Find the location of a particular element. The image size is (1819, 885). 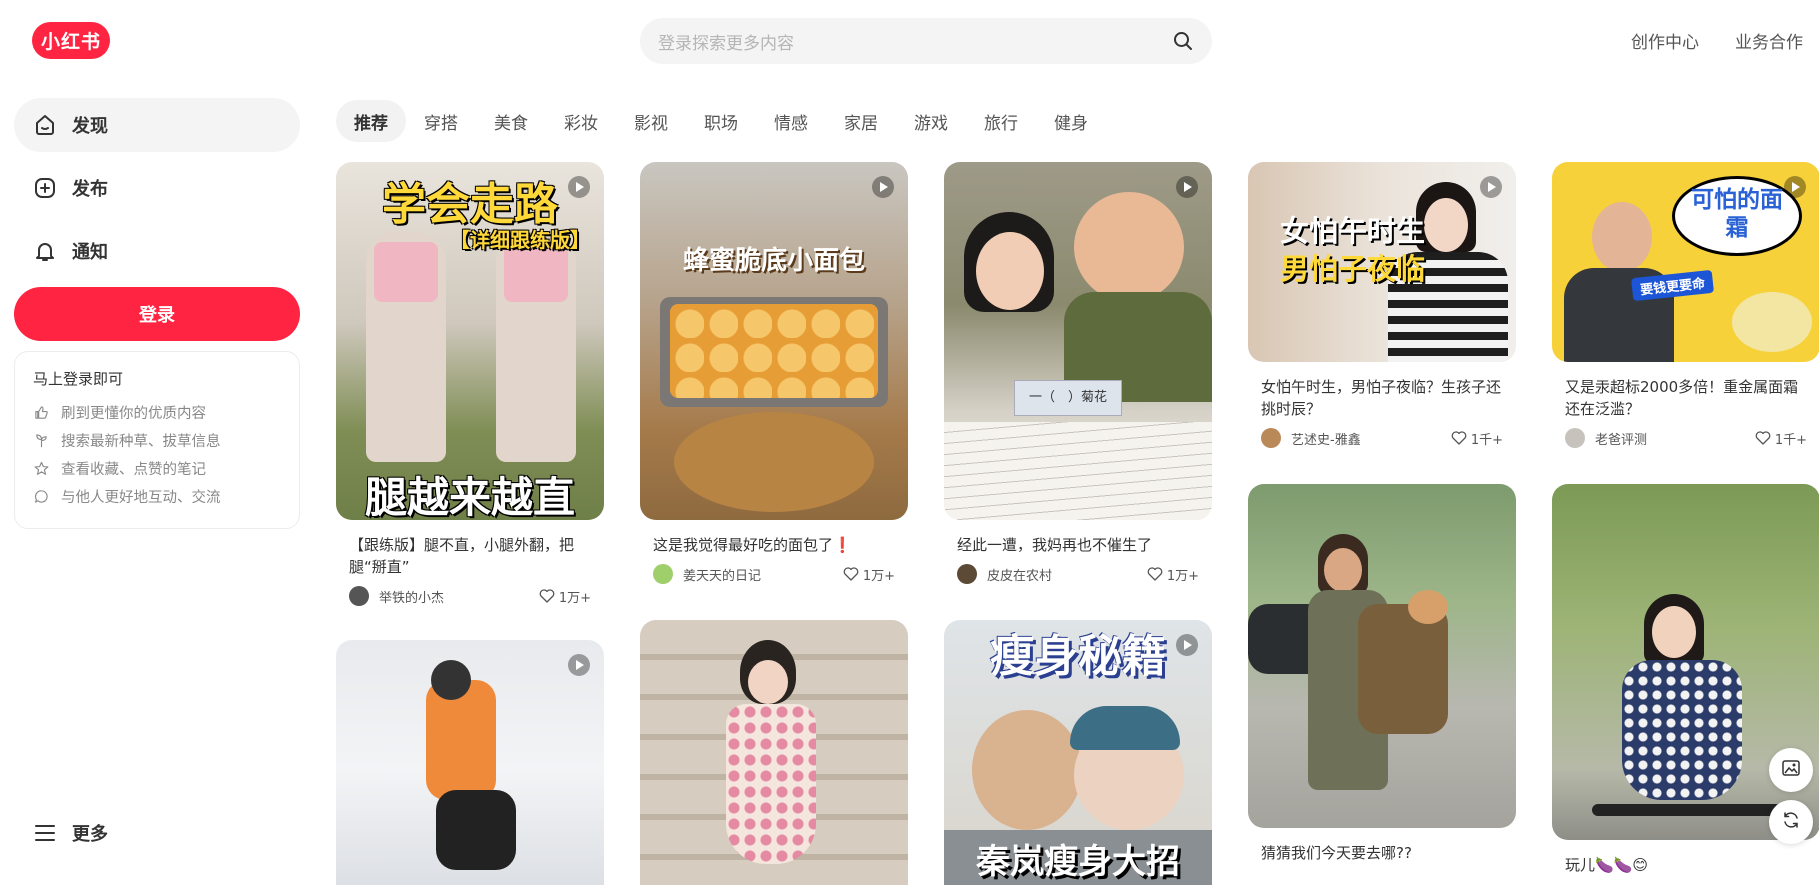

channel-tabs: 推荐 穿搭 美食 彩妆 影视 职场 情感 家居 游戏 旅行 健身 is located at coordinates (721, 121).